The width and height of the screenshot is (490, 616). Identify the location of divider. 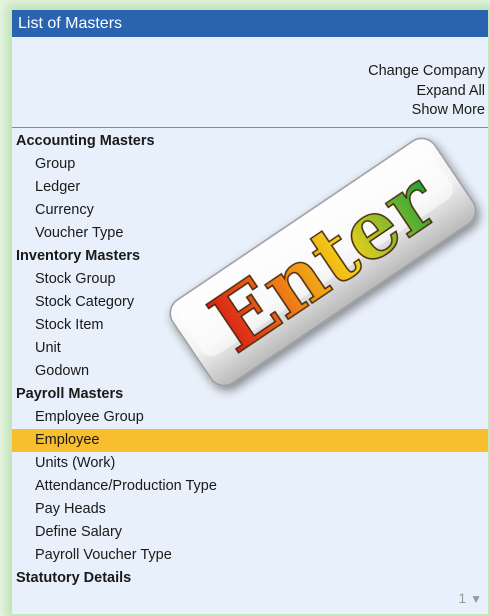
(250, 127).